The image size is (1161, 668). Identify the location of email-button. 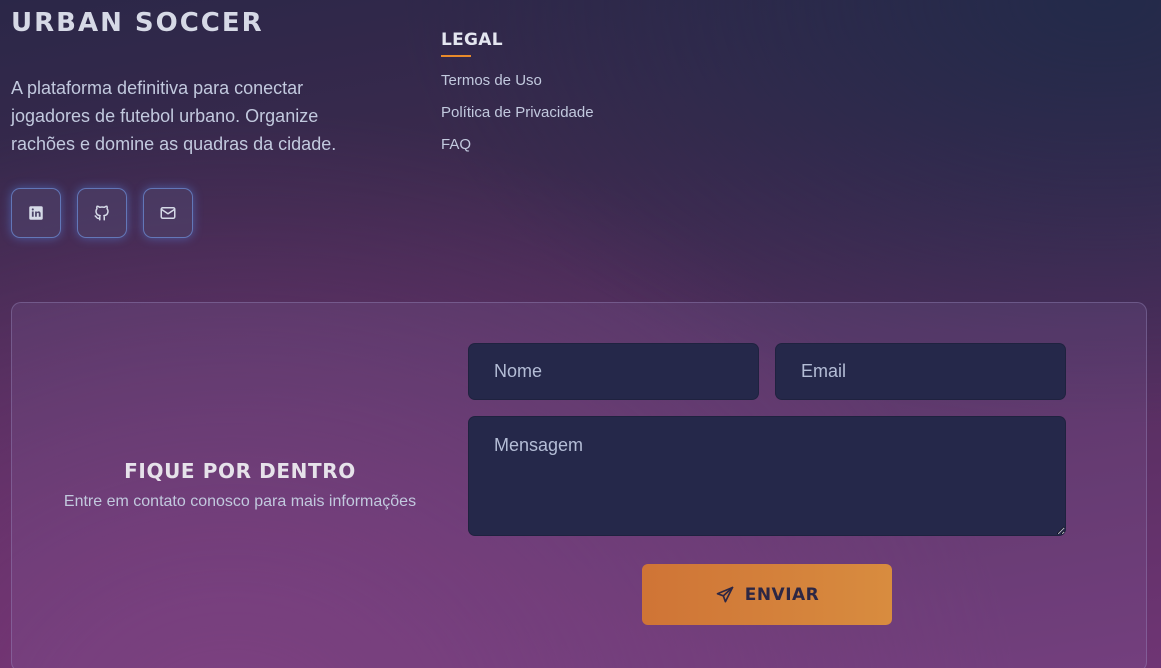
(168, 213).